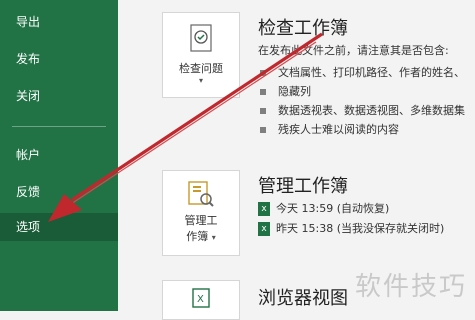  I want to click on inspect-document-icon, so click(201, 38).